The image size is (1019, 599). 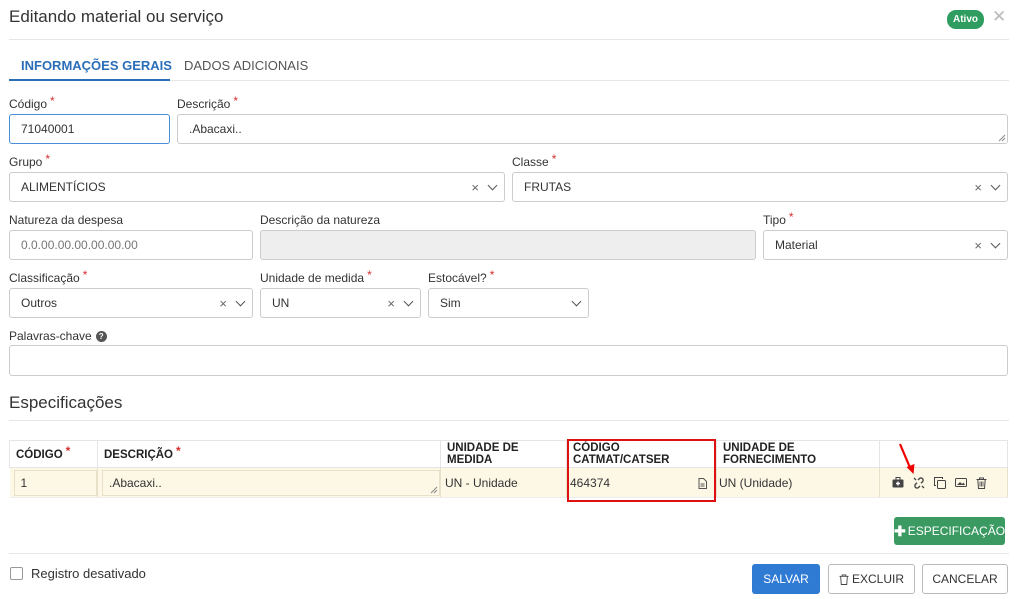 What do you see at coordinates (534, 160) in the screenshot?
I see `classe-label: Classe *` at bounding box center [534, 160].